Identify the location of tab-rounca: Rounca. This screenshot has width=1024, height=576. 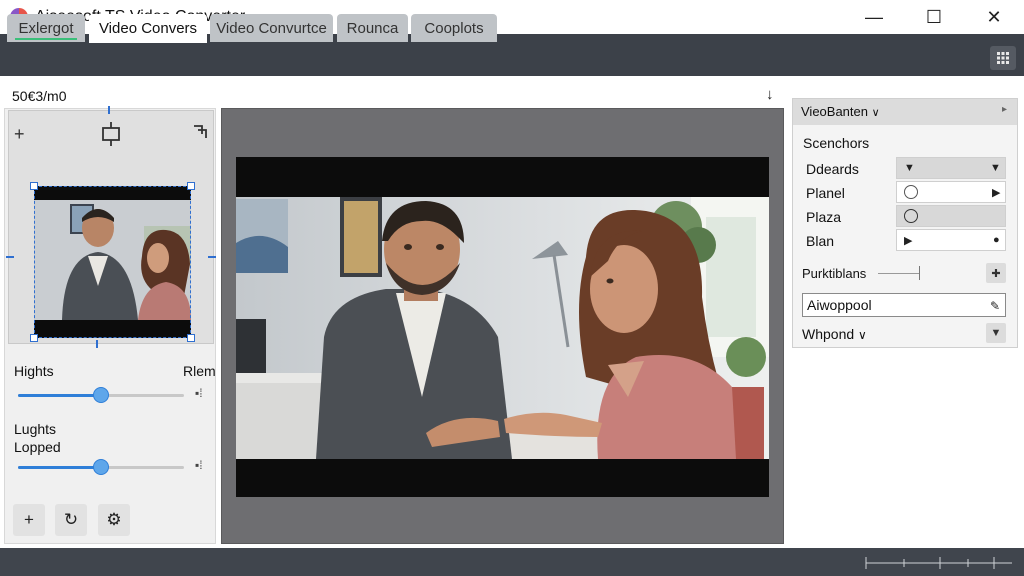
(372, 28).